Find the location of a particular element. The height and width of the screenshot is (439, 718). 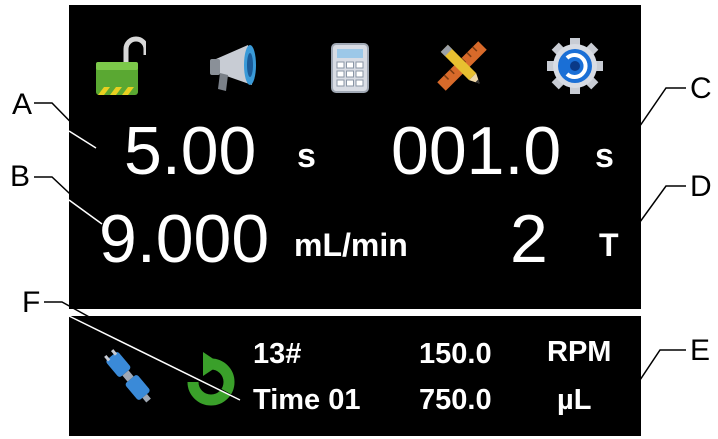

leader-line-e is located at coordinates (654, 377).